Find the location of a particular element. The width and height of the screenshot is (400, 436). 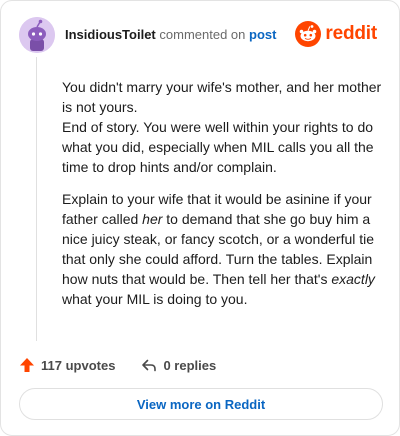

commented-on-text: commented on is located at coordinates (202, 34).